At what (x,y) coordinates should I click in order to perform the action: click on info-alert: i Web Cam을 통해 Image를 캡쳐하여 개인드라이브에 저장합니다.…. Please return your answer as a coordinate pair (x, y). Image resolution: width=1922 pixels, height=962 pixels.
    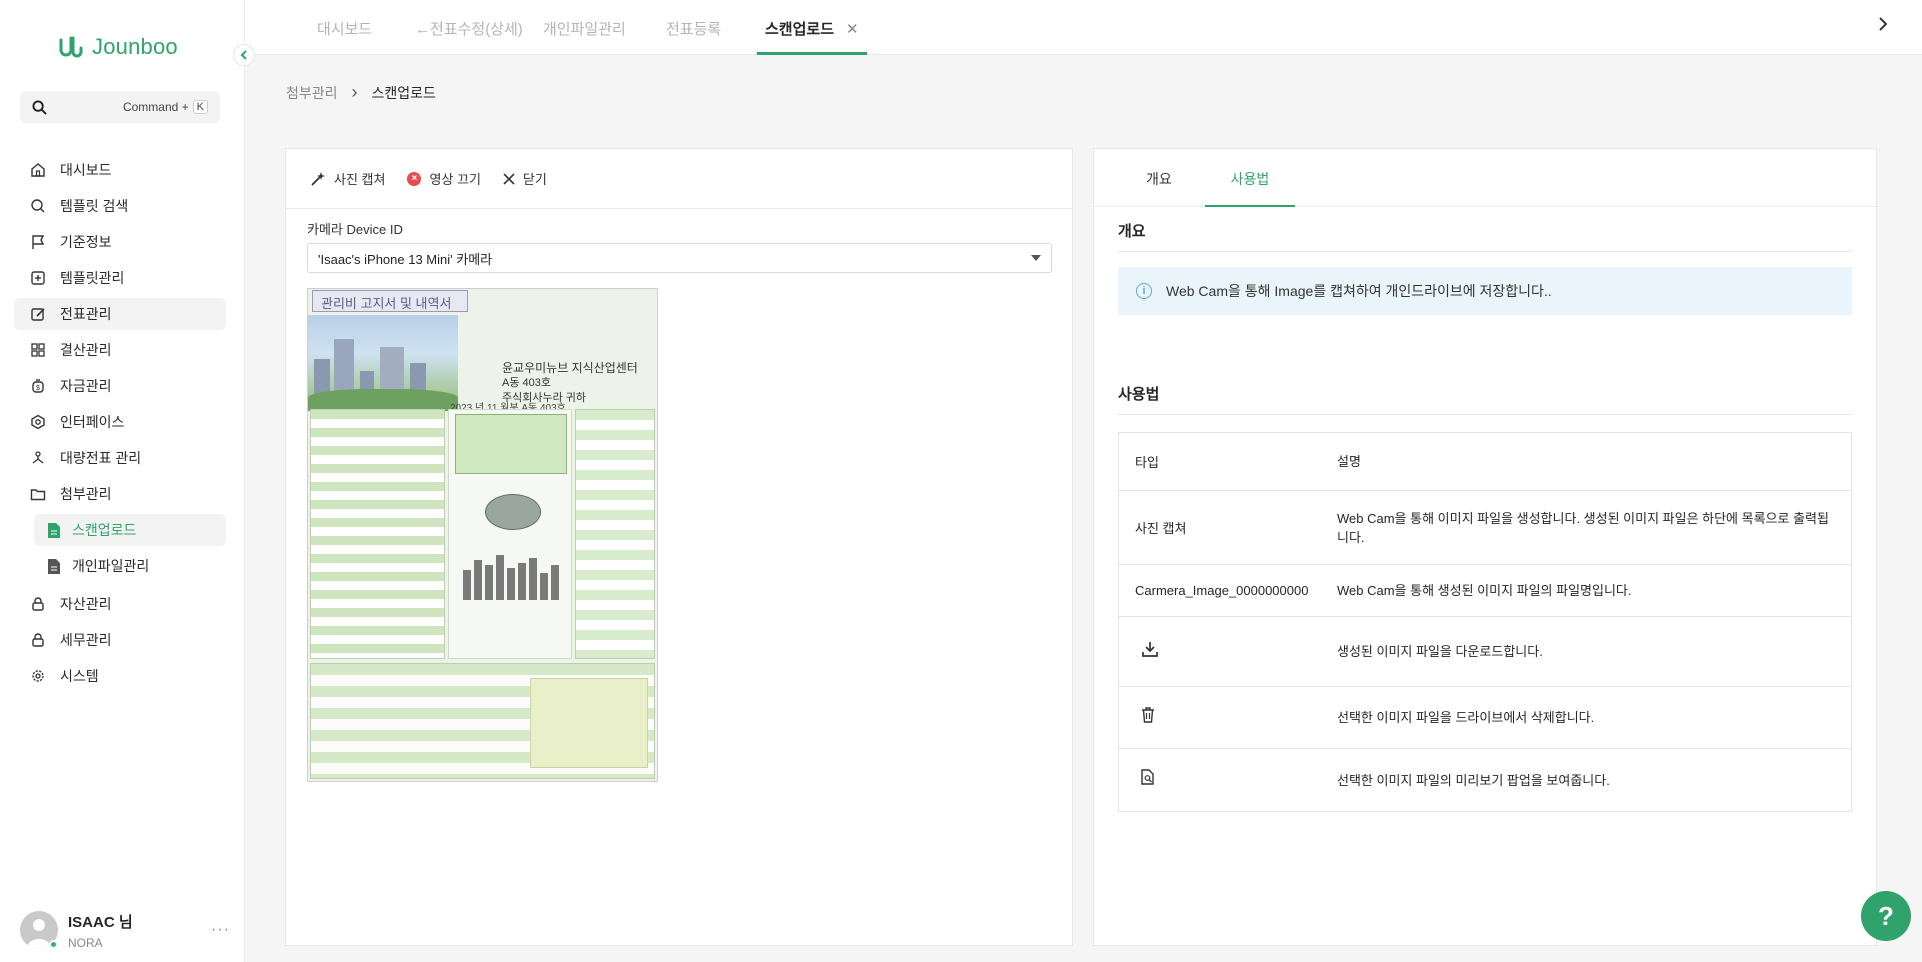
    Looking at the image, I should click on (1485, 291).